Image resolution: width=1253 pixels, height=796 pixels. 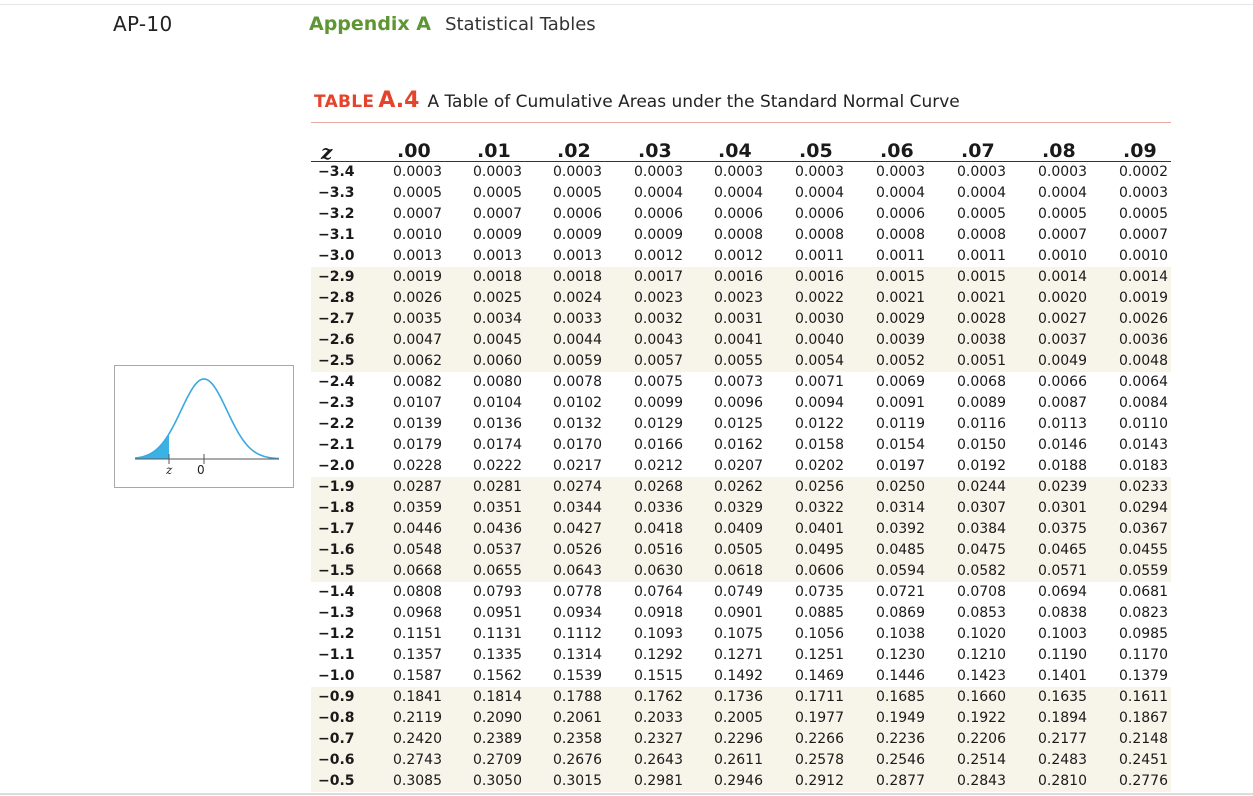 What do you see at coordinates (497, 487) in the screenshot?
I see `table-cell: 0.0281` at bounding box center [497, 487].